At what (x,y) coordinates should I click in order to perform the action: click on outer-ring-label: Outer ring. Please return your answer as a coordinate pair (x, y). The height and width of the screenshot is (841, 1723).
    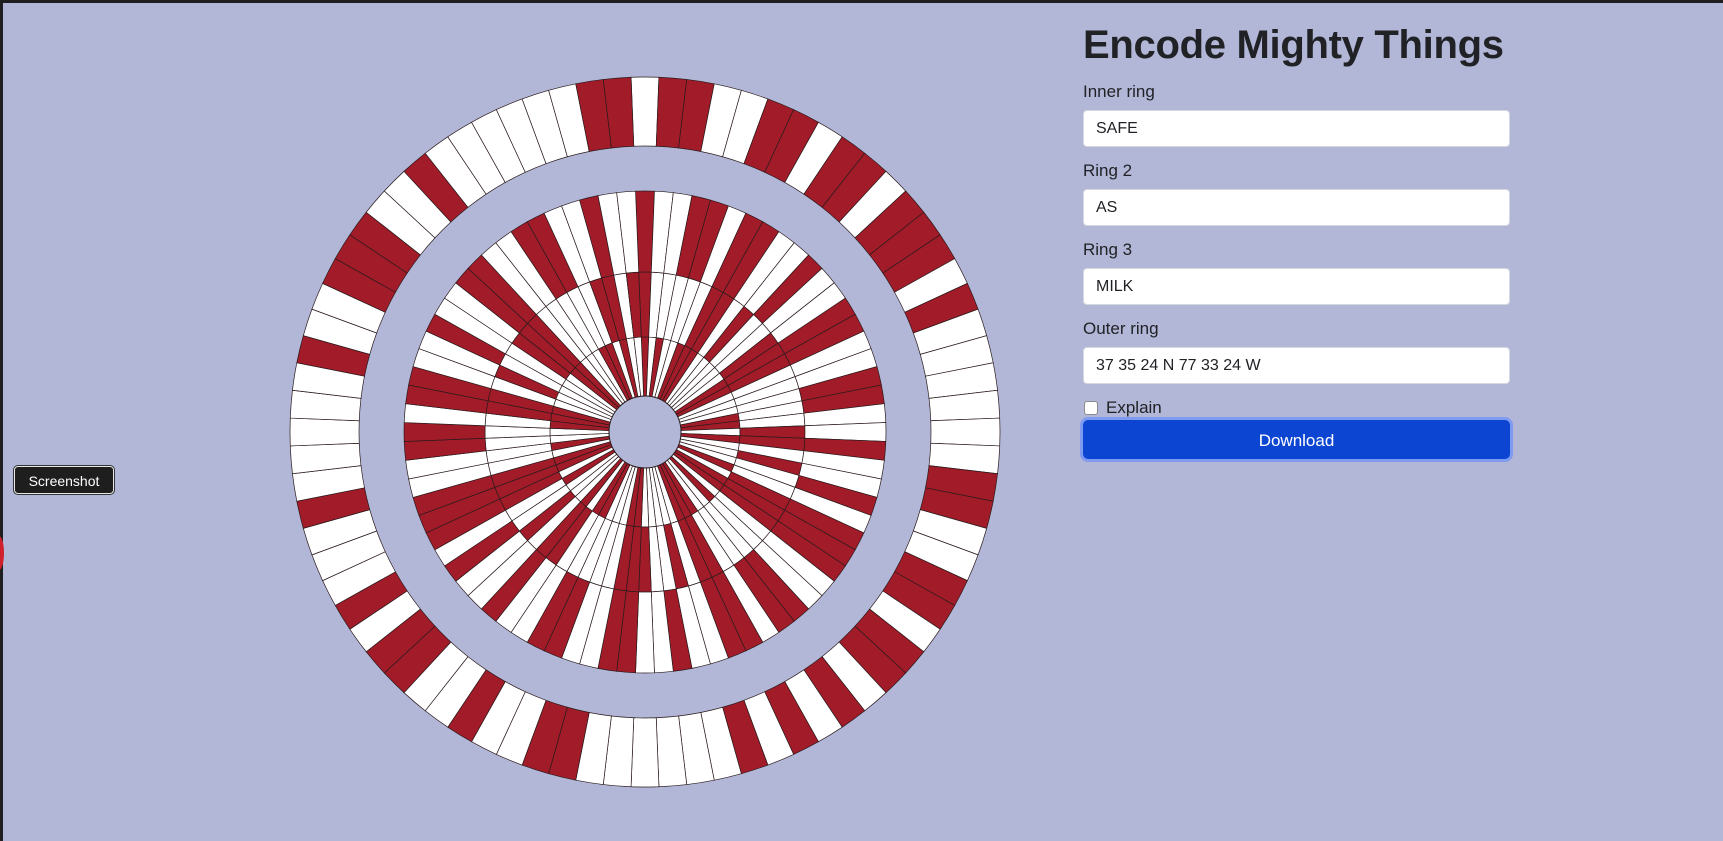
    Looking at the image, I should click on (1121, 328).